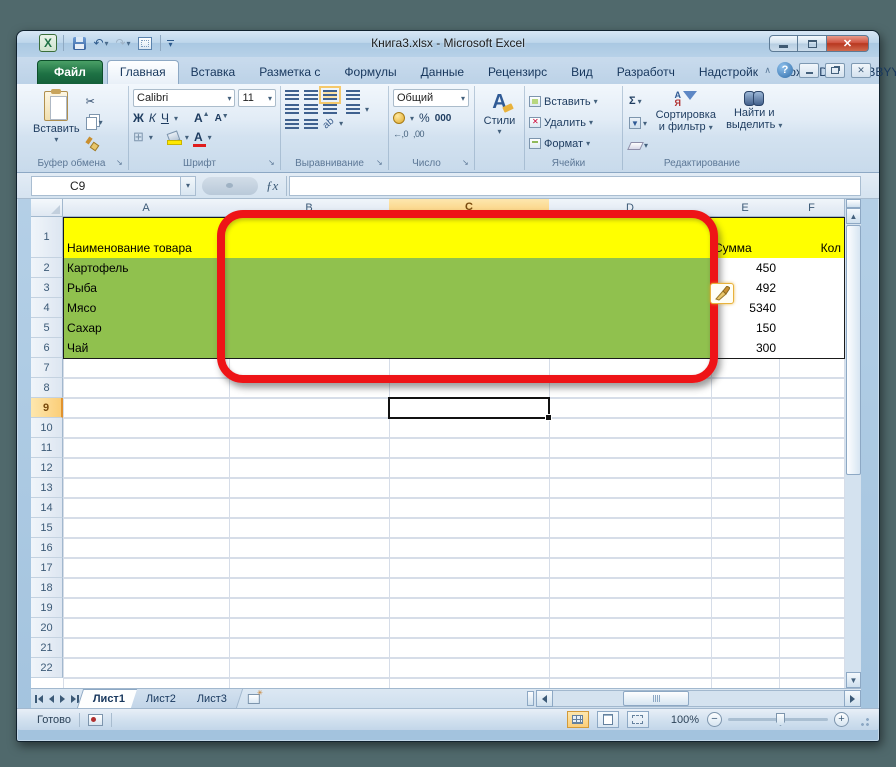 Image resolution: width=896 pixels, height=767 pixels. Describe the element at coordinates (853, 350) in the screenshot. I see `vertical-scroll-thumb` at that location.